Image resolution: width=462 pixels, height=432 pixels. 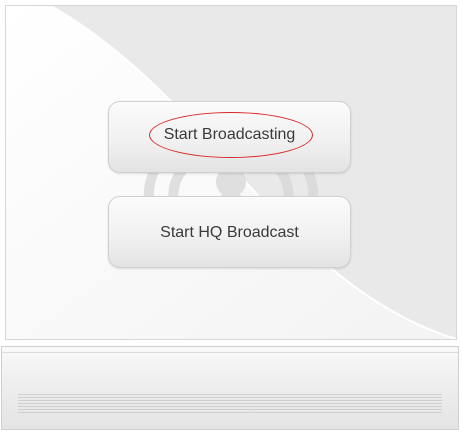 I want to click on start-hq-broadcast-button: Start HQ Broadcast, so click(x=229, y=232).